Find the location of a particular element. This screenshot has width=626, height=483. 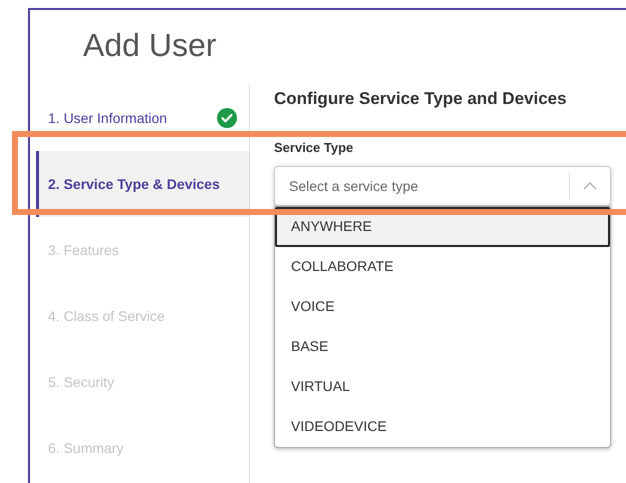

dropdown-option: VIRTUAL is located at coordinates (442, 386).